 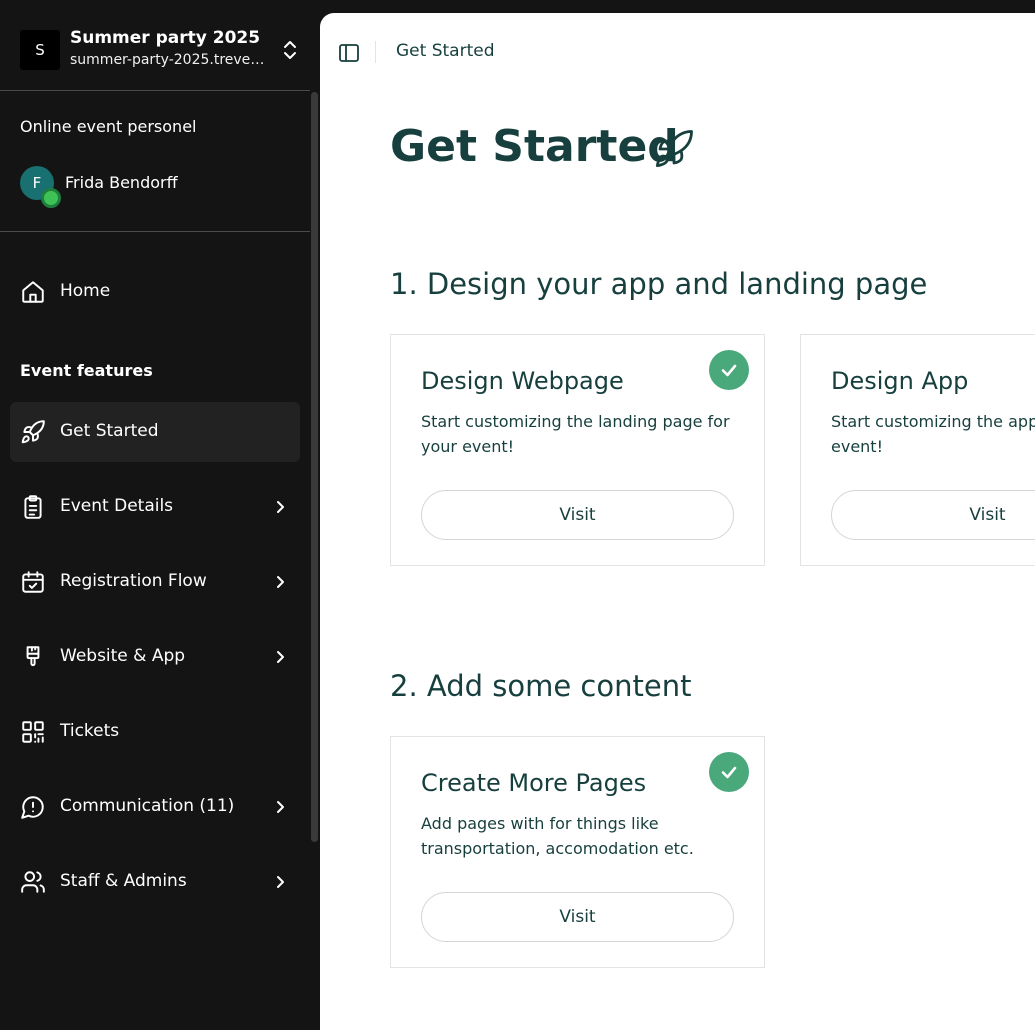 I want to click on sidebar-item-label: Staff & Admins, so click(x=123, y=881).